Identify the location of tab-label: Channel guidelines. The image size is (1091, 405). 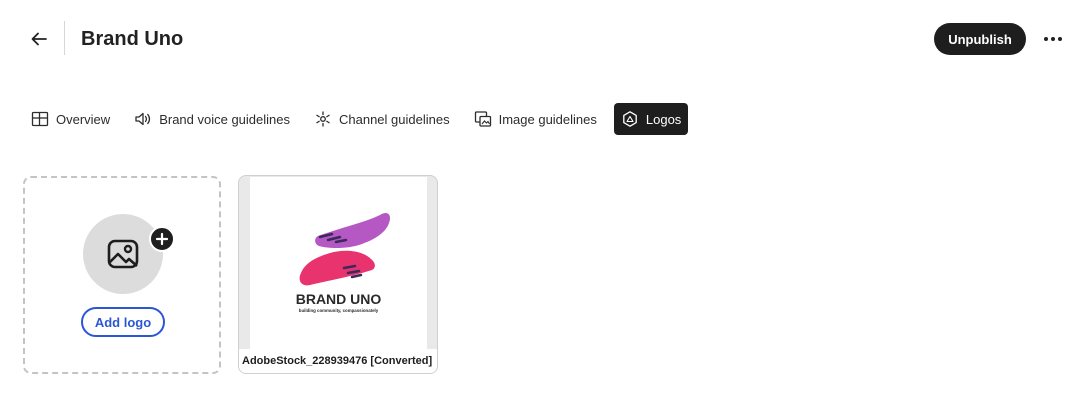
(394, 119).